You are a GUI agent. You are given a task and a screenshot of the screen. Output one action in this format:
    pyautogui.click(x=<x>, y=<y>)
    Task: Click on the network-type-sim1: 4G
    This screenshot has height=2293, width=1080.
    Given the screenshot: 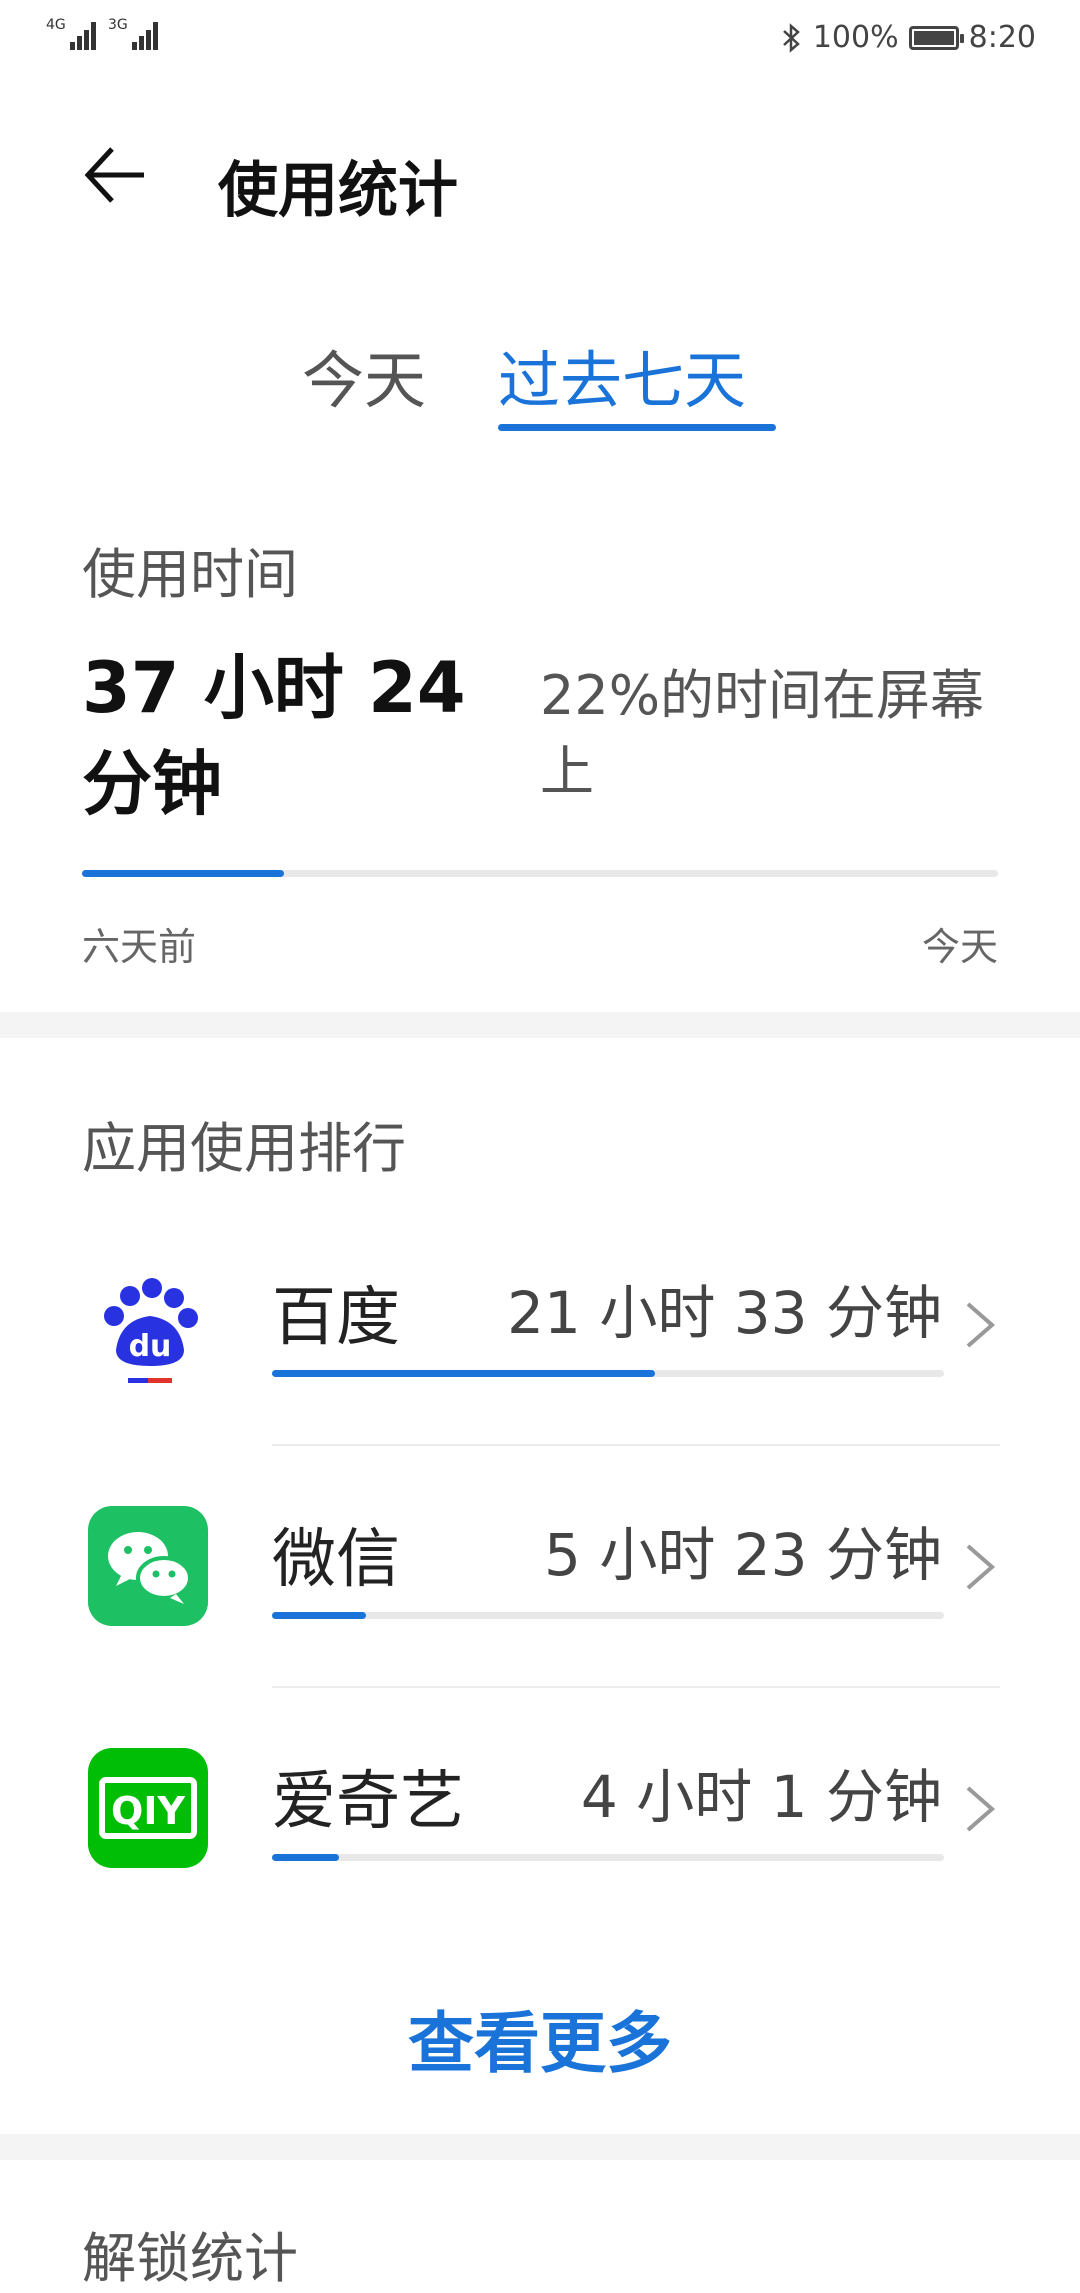 What is the action you would take?
    pyautogui.click(x=56, y=25)
    